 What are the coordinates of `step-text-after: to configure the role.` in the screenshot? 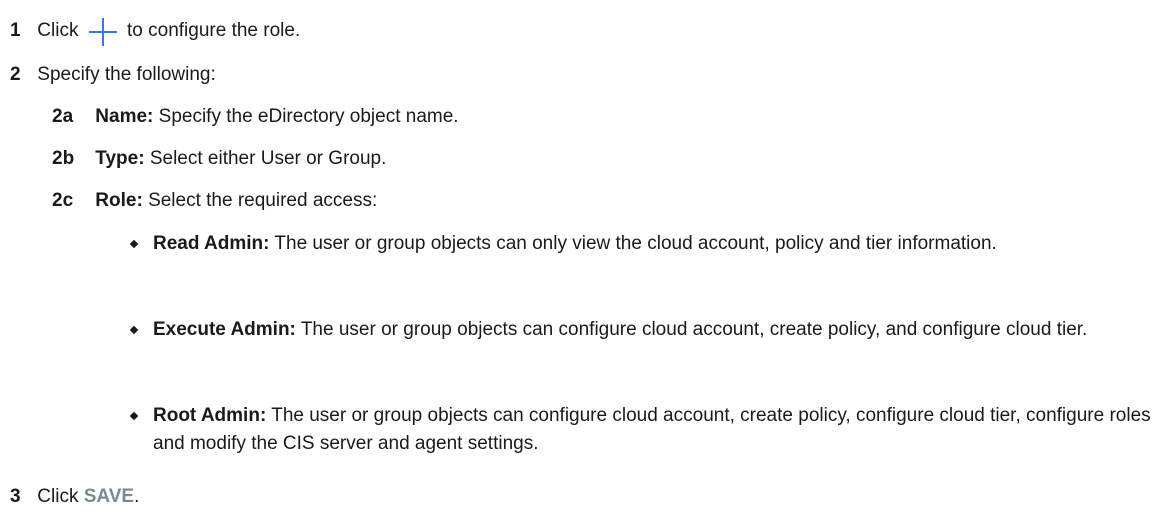 It's located at (214, 30).